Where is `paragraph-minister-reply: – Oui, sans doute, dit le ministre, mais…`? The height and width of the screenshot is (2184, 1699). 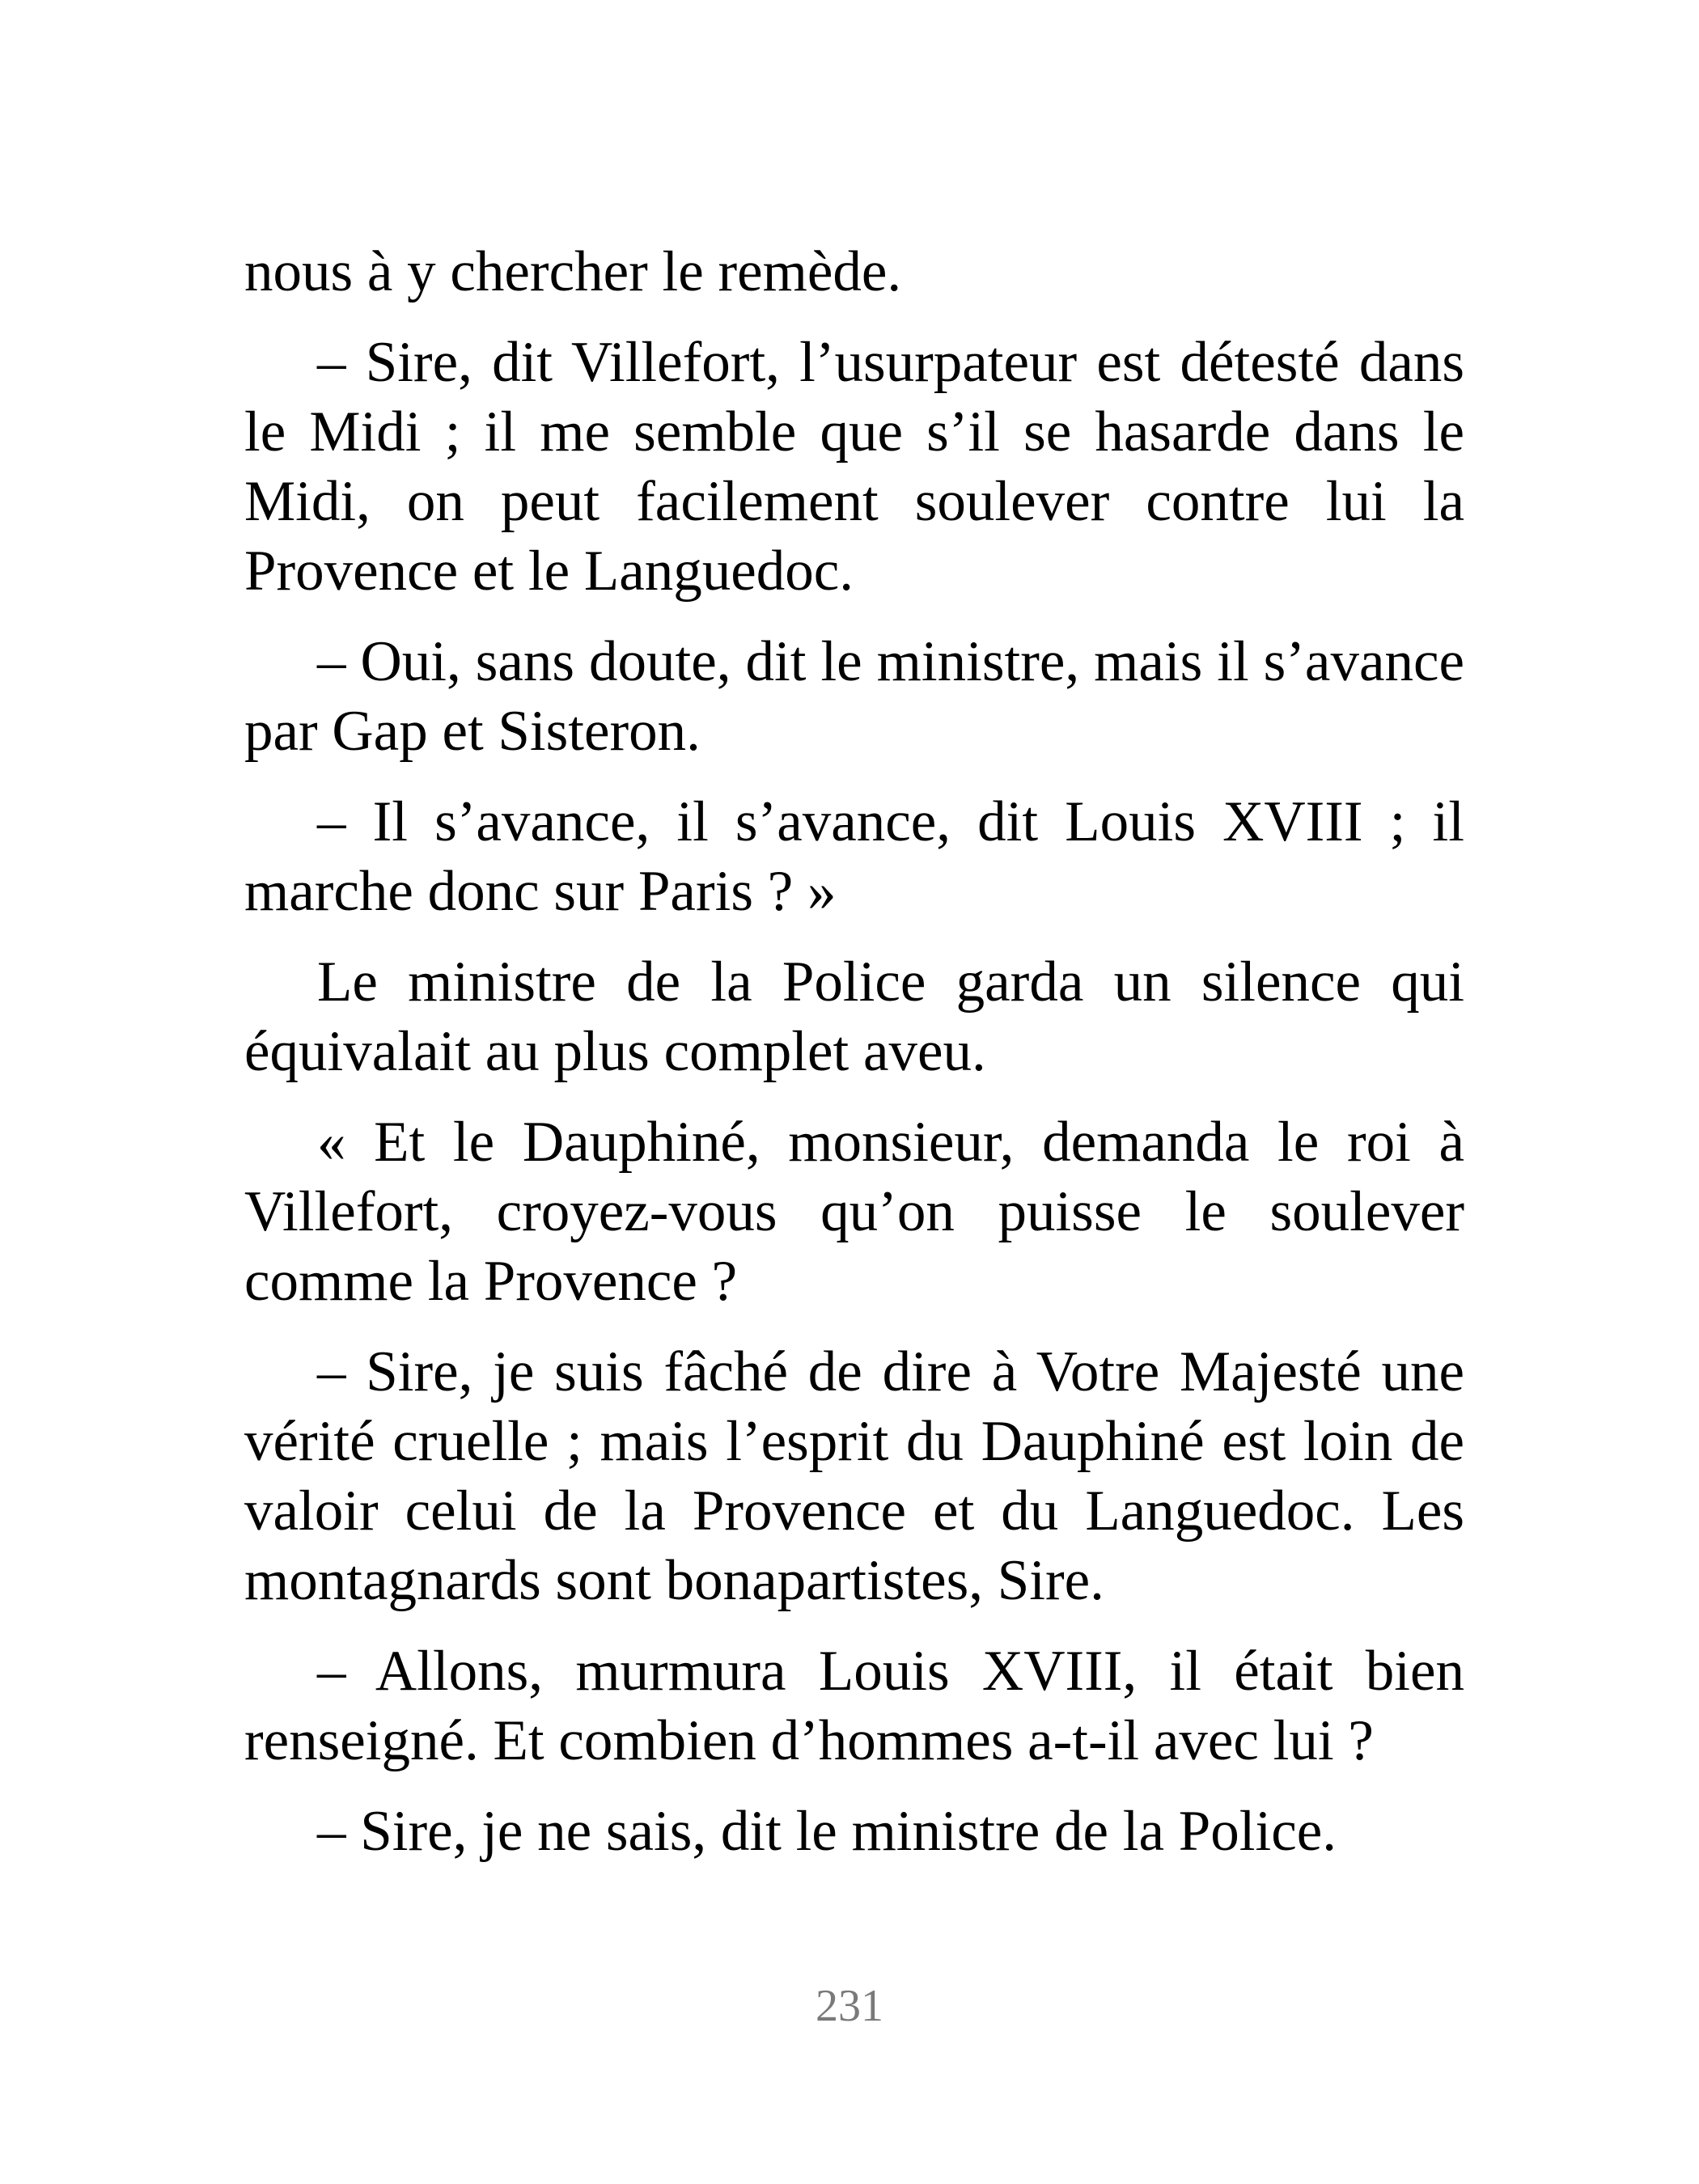 paragraph-minister-reply: – Oui, sans doute, dit le ministre, mais… is located at coordinates (854, 696).